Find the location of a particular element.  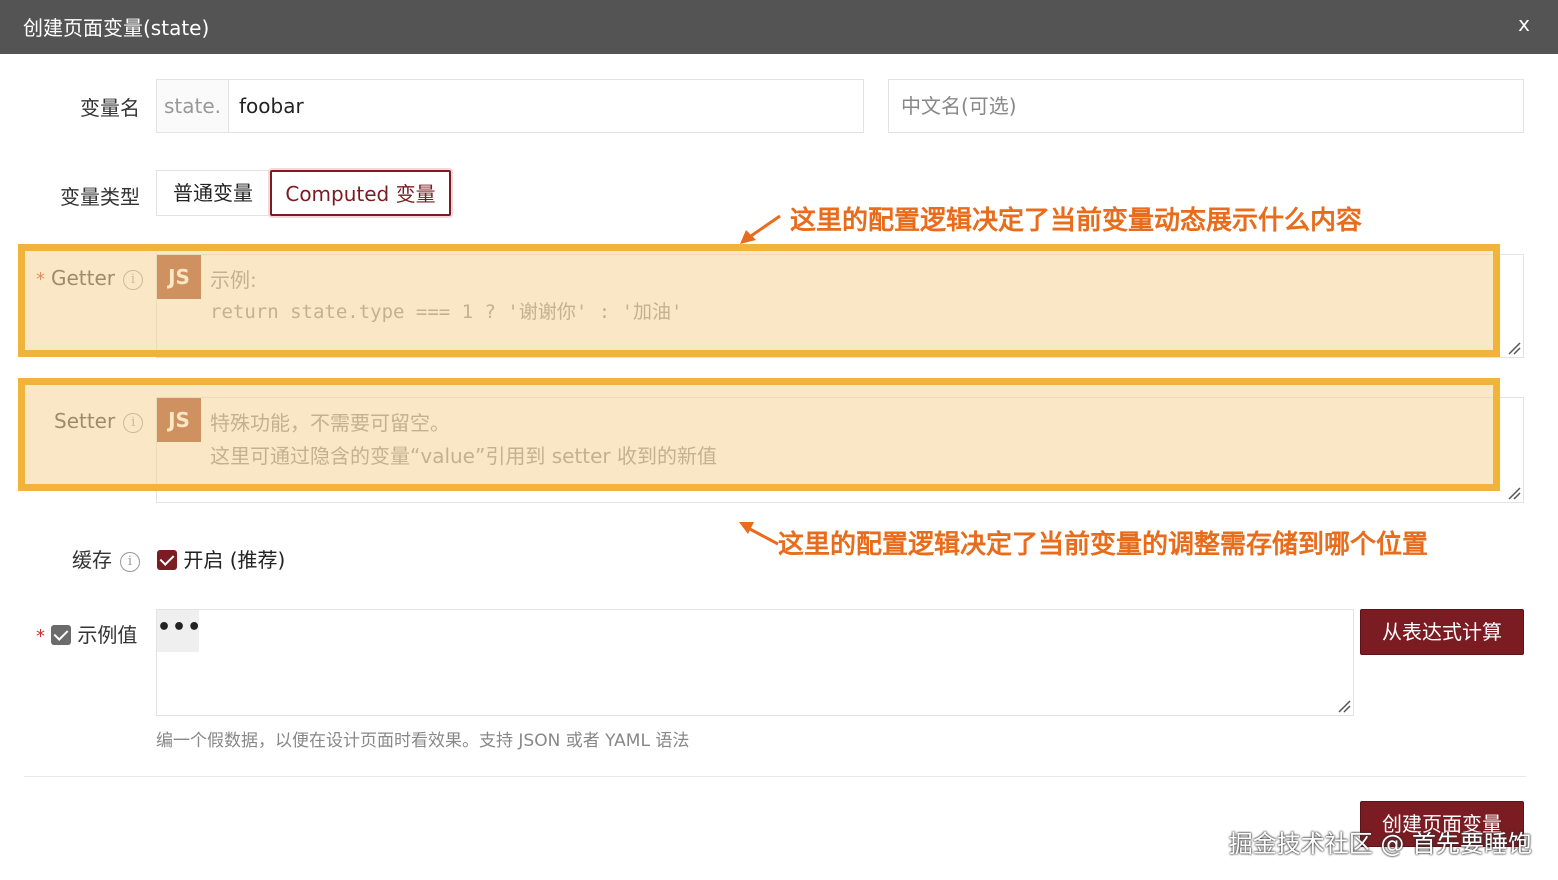

var-name-label: 变量名 is located at coordinates (110, 108).